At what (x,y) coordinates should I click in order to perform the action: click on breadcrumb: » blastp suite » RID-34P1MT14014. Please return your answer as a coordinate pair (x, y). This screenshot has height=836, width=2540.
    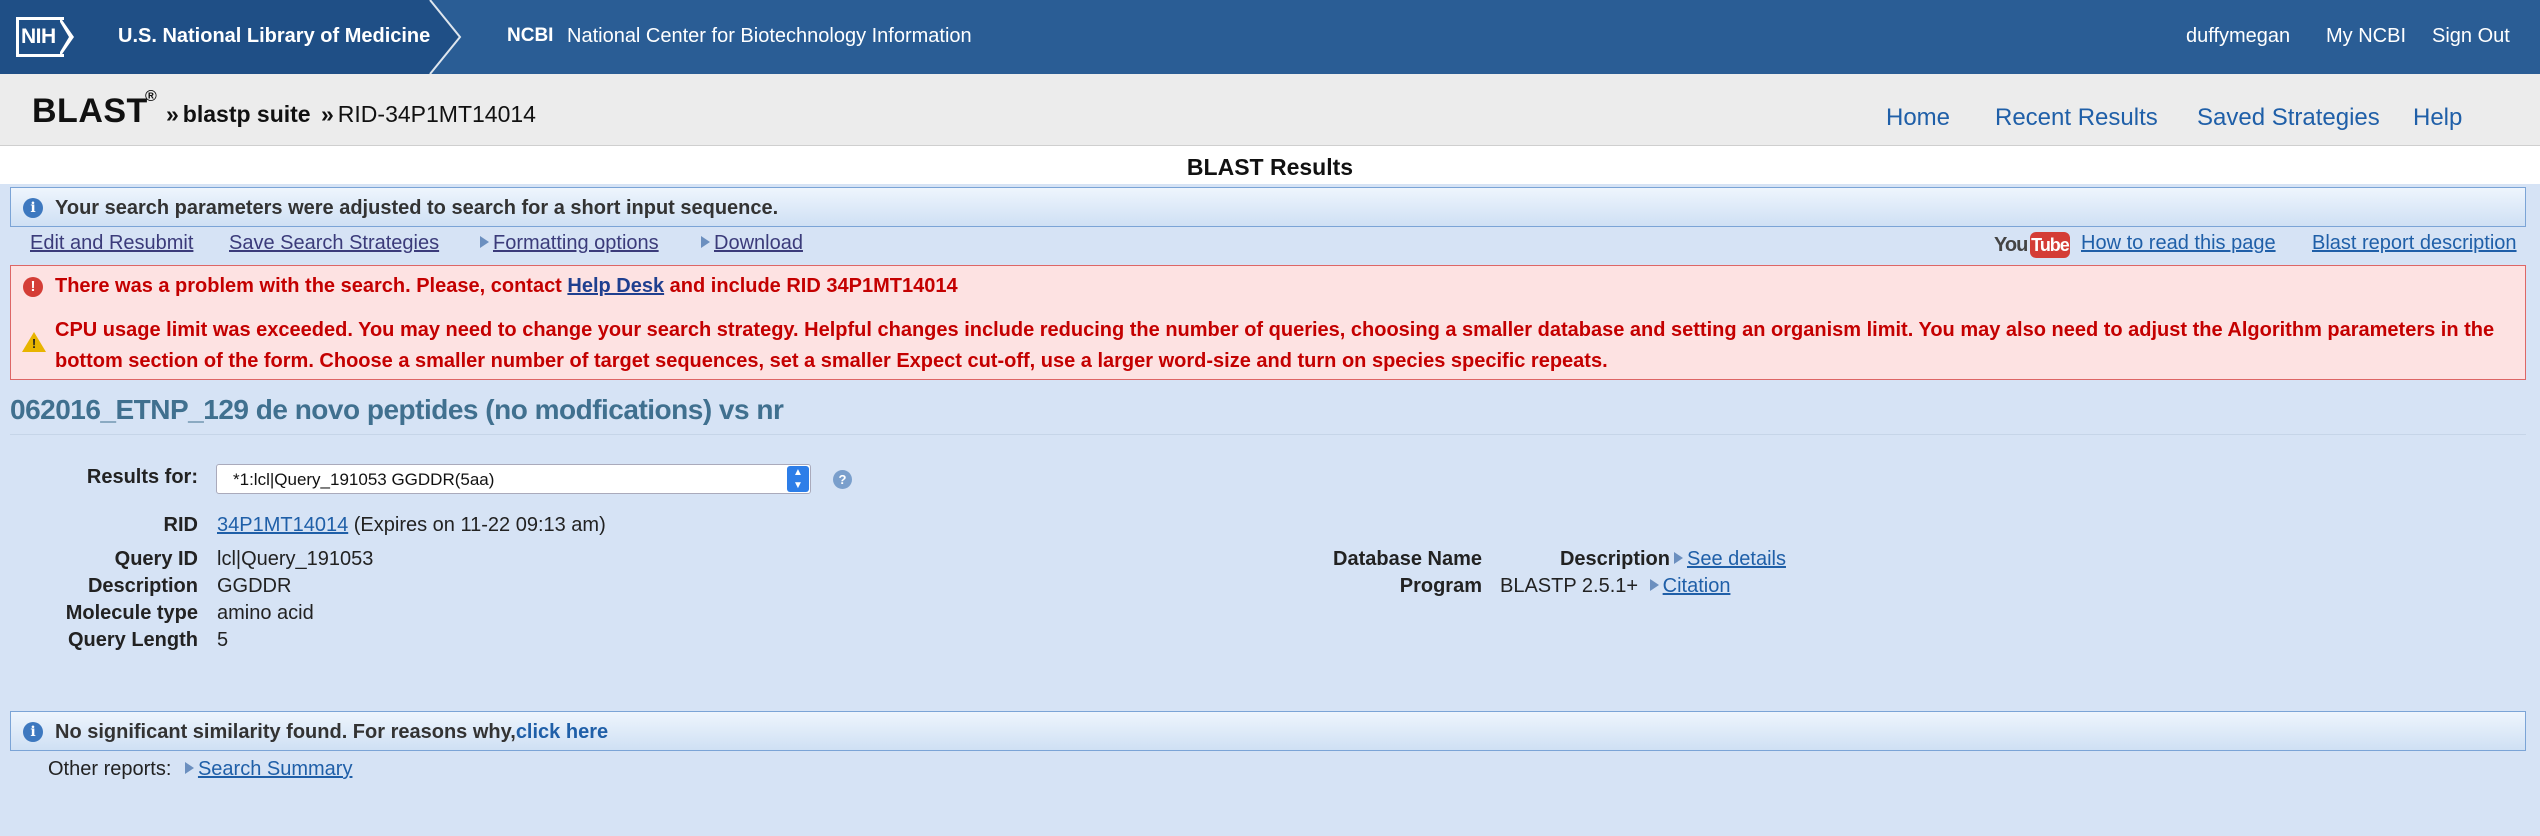
    Looking at the image, I should click on (349, 114).